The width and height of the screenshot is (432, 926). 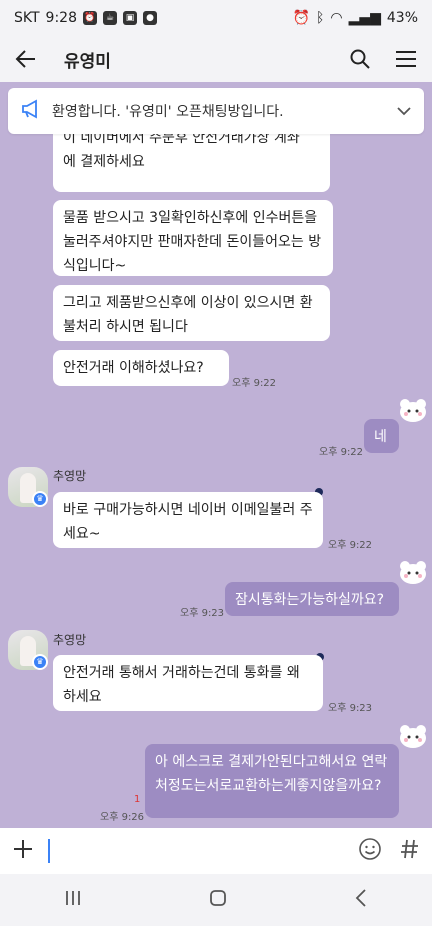 I want to click on coffee-icon: ☕, so click(x=110, y=18).